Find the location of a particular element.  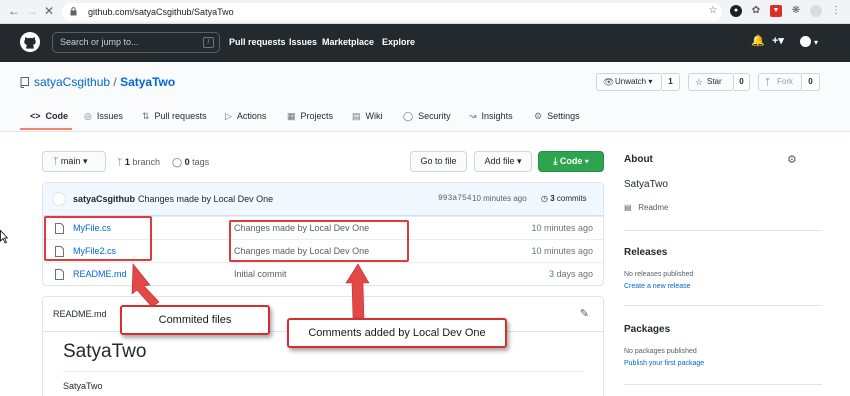

readme-link-label: Readme is located at coordinates (653, 207).